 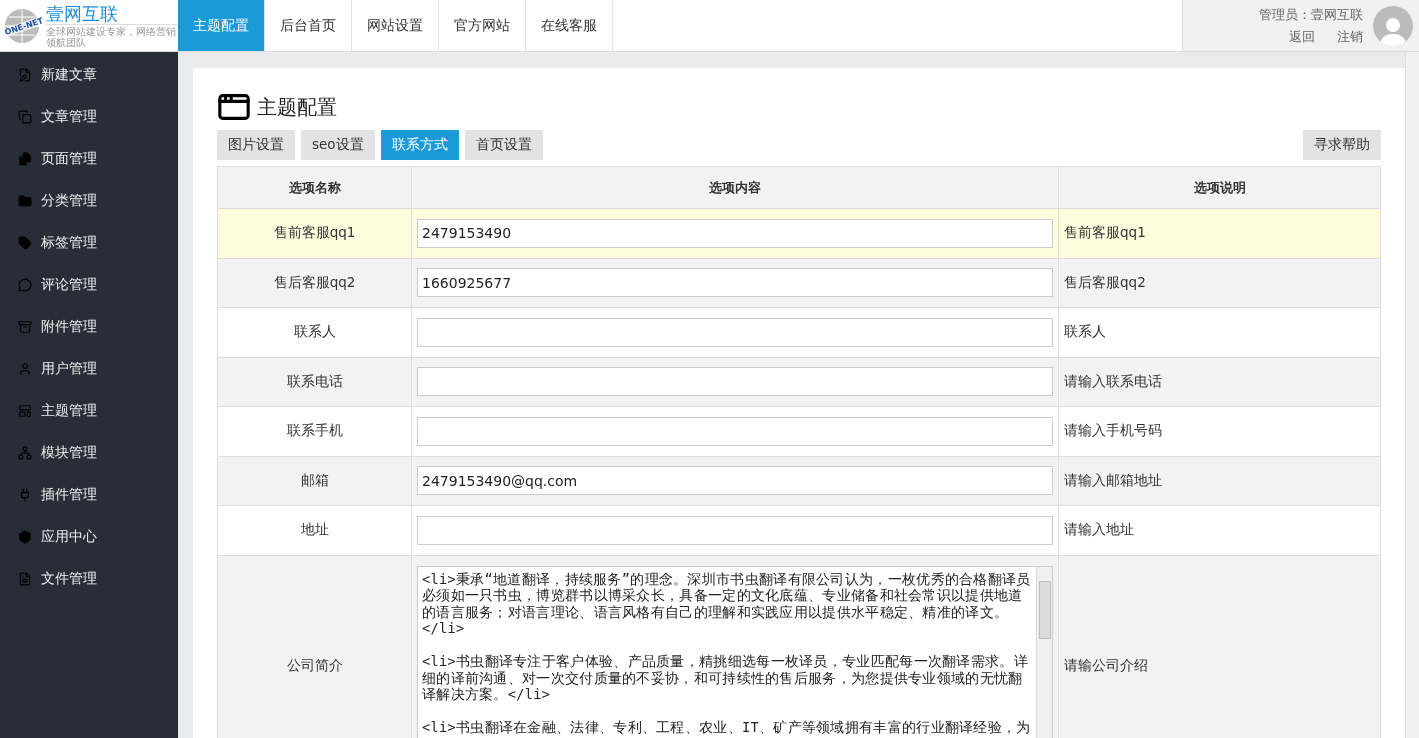 What do you see at coordinates (1220, 234) in the screenshot?
I see `option-description: 售前客服qq1` at bounding box center [1220, 234].